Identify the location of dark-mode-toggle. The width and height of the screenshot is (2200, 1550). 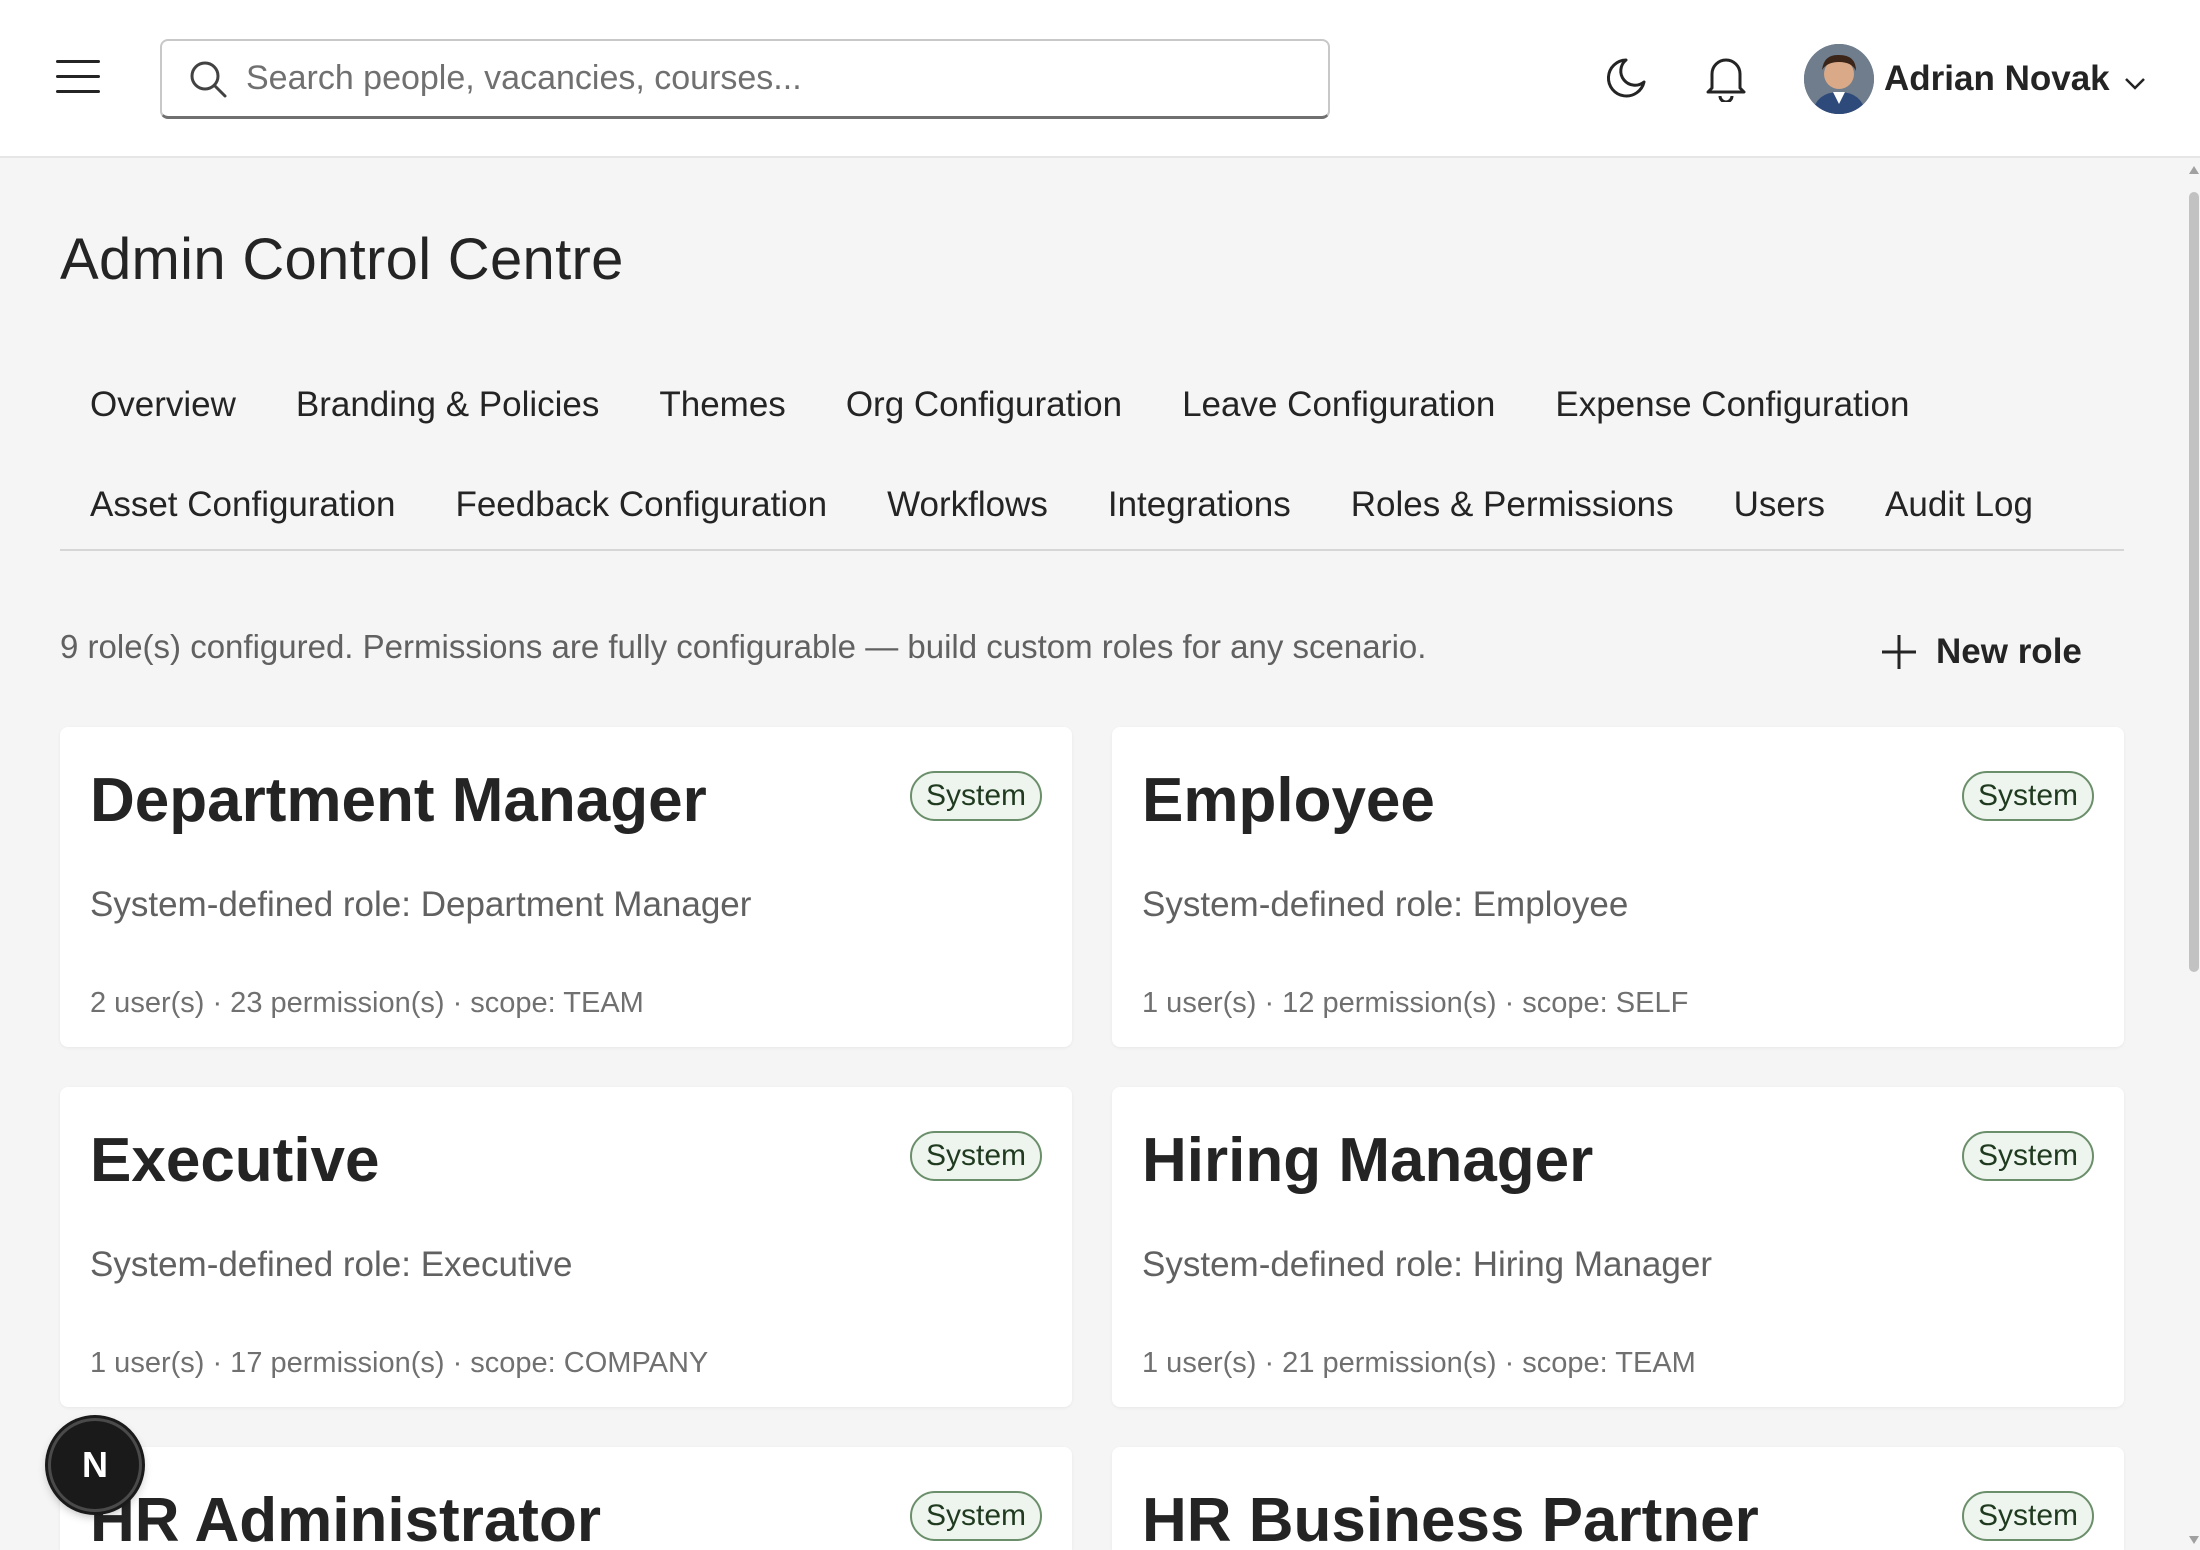
(1626, 78).